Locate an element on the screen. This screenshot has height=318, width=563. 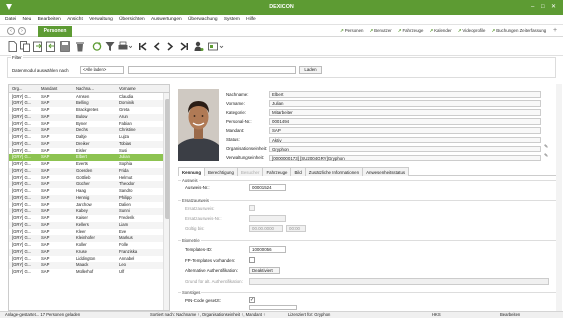
close-button: ✕ is located at coordinates (553, 7).